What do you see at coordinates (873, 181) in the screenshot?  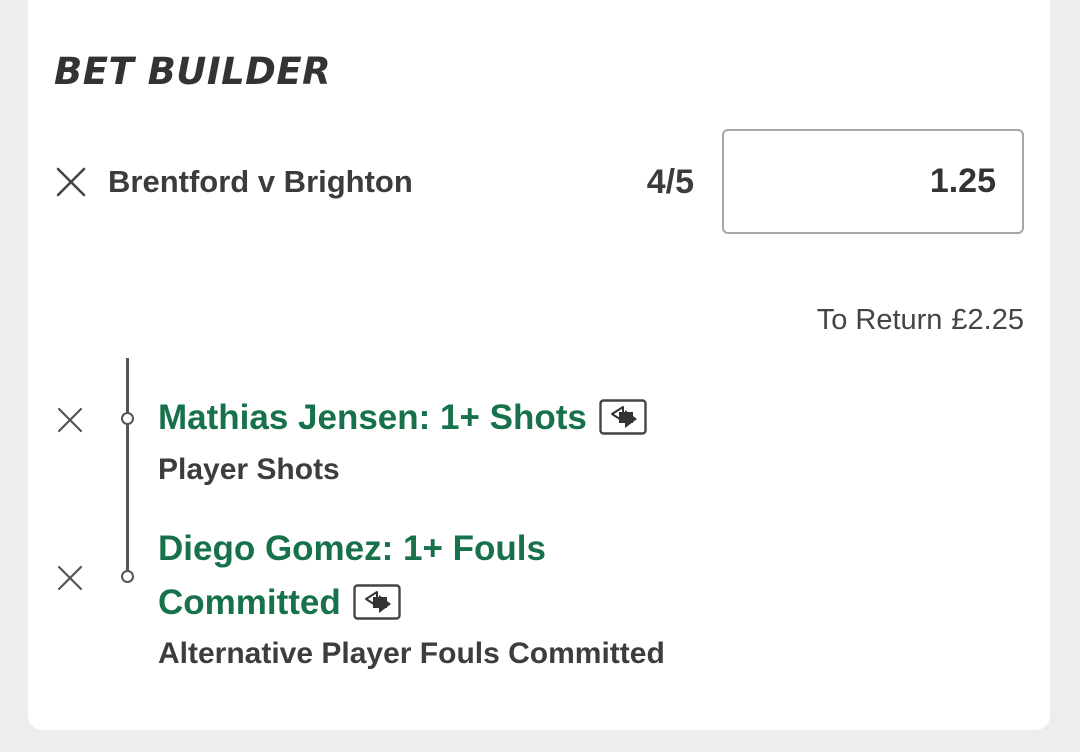 I see `stake-input` at bounding box center [873, 181].